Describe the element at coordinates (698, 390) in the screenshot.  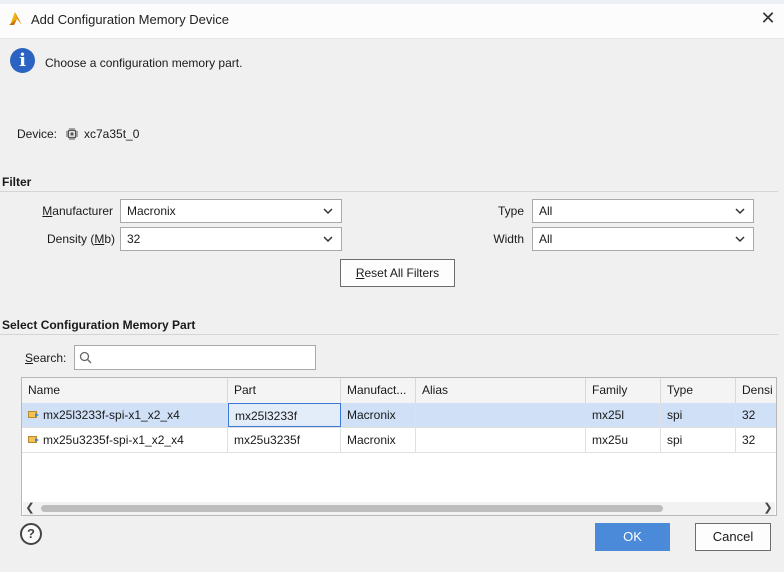
I see `column-header-type: Type` at that location.